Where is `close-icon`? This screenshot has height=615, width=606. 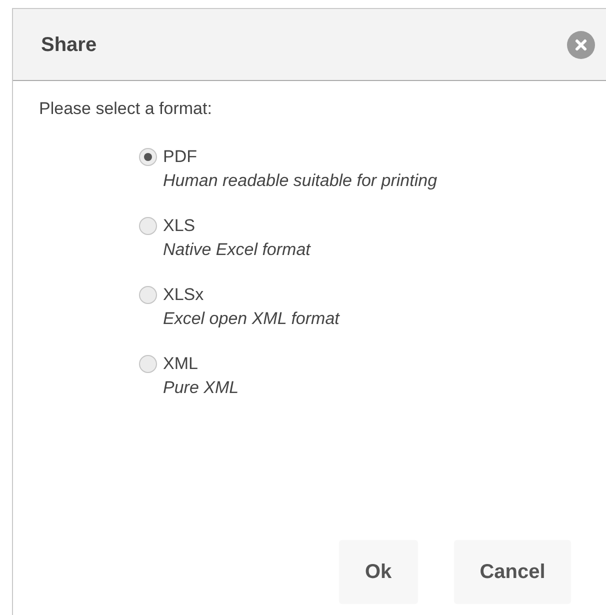 close-icon is located at coordinates (581, 44).